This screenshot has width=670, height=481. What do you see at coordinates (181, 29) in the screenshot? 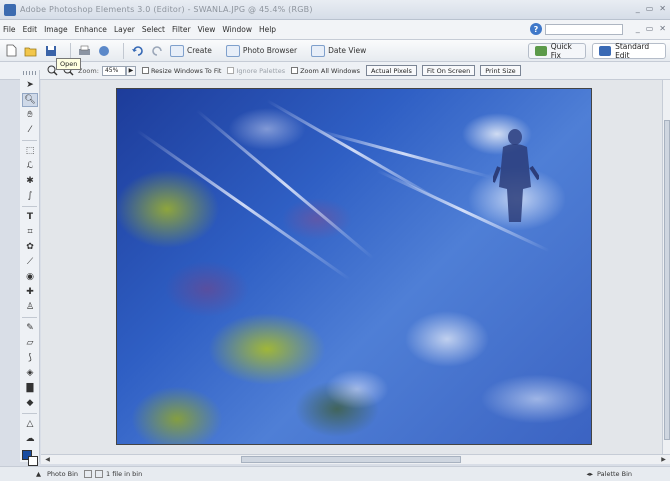
I see `menu-filter: Filter` at bounding box center [181, 29].